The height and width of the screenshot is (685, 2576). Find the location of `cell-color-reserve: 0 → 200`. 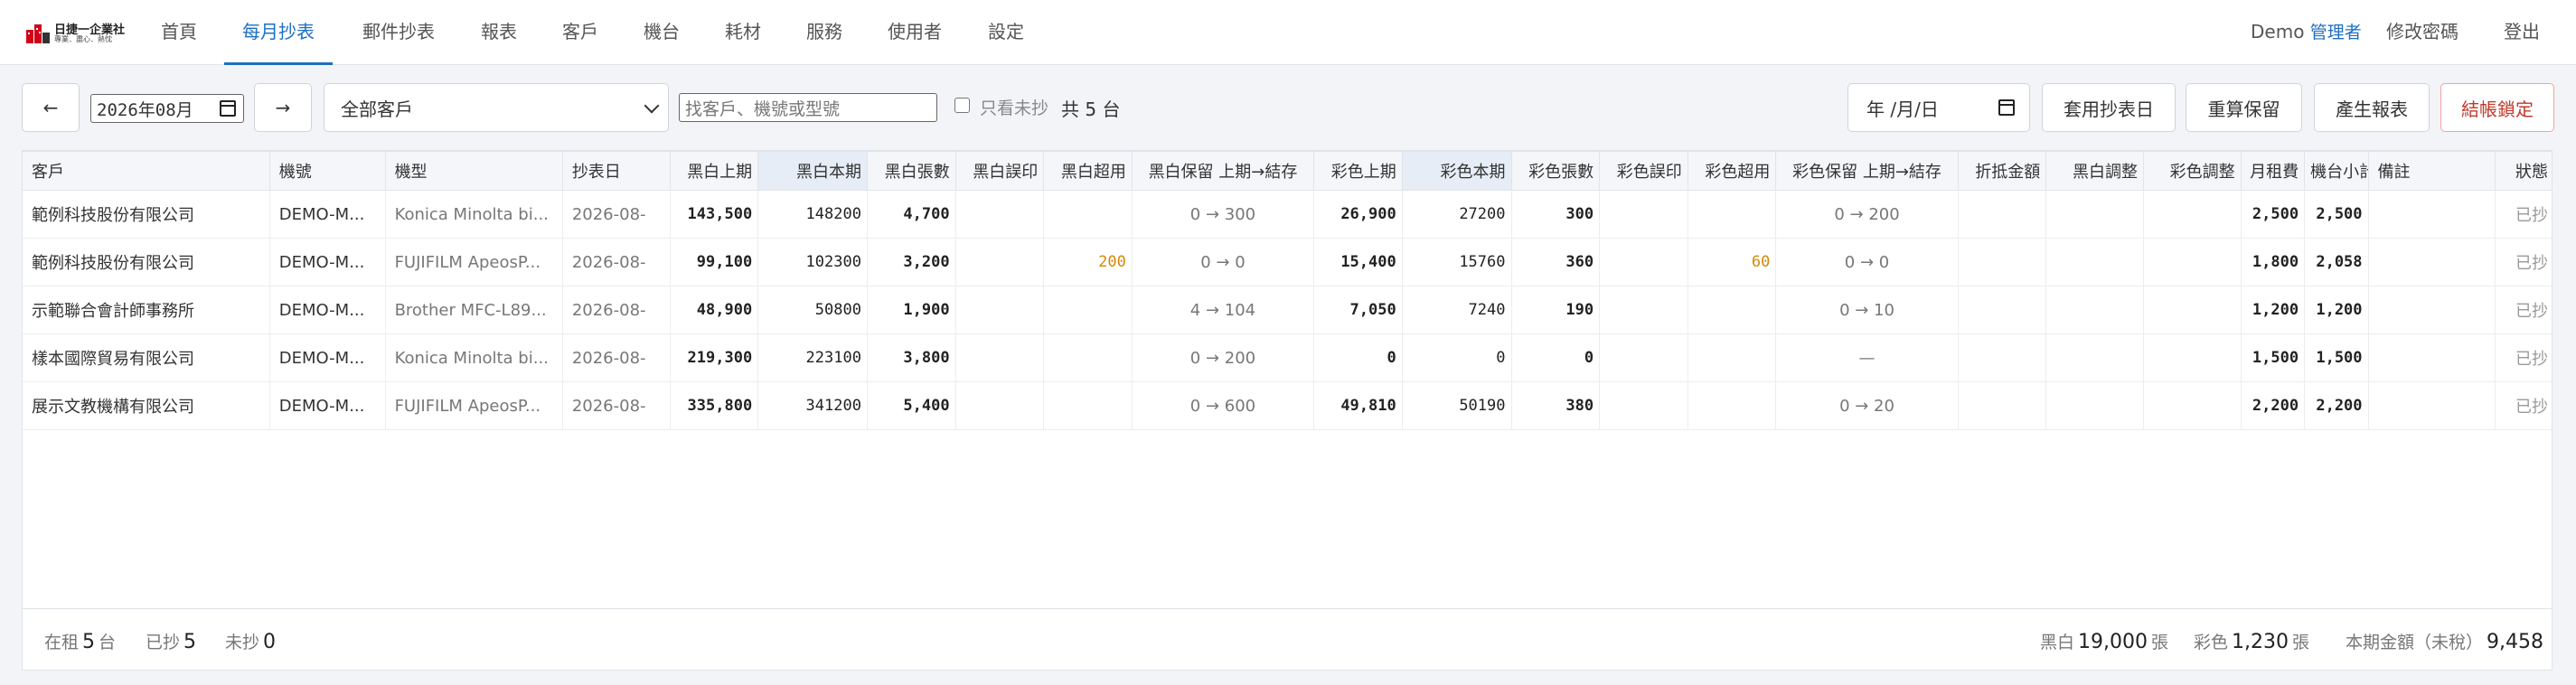

cell-color-reserve: 0 → 200 is located at coordinates (1867, 214).